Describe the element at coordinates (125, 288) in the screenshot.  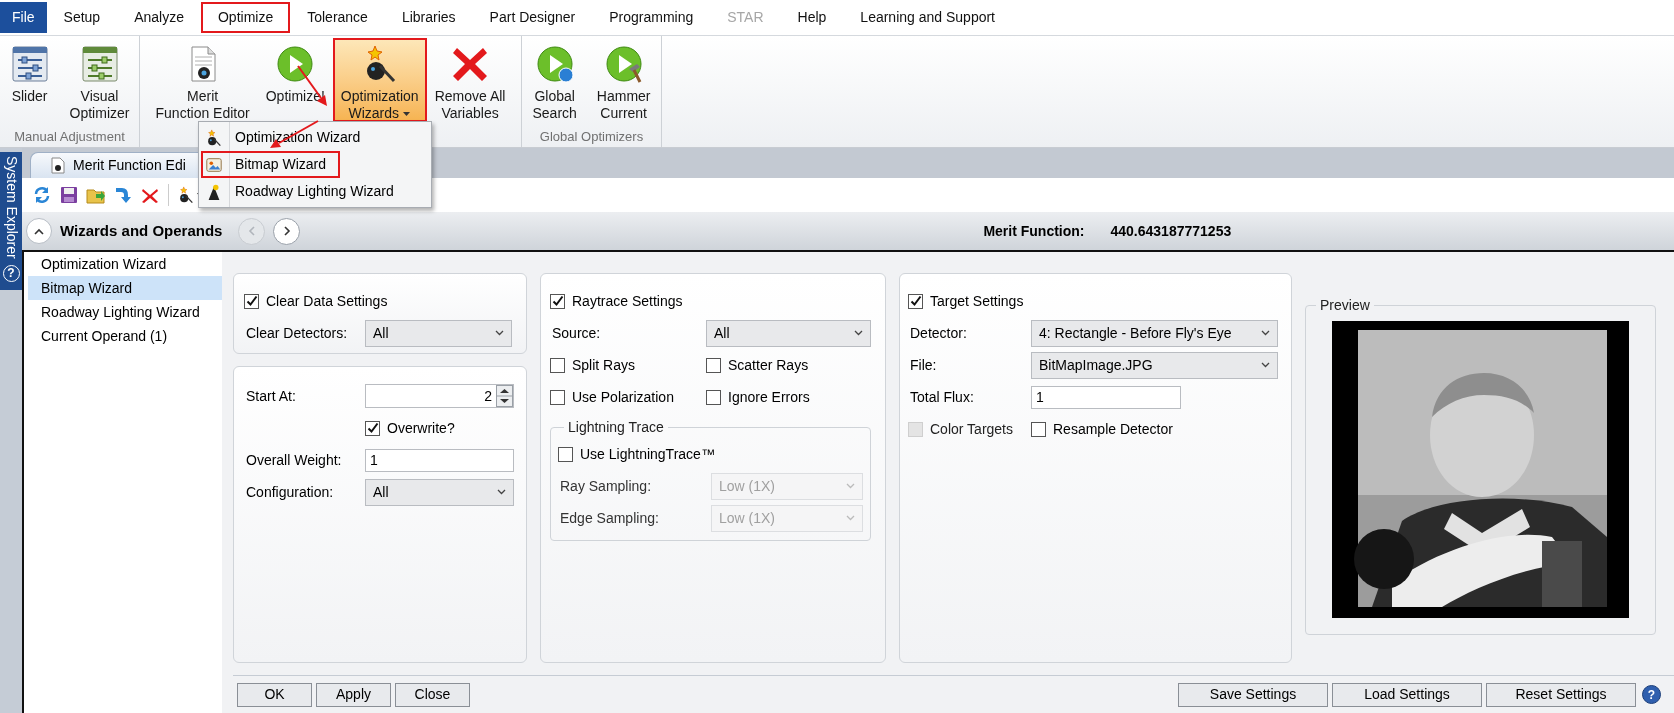
I see `list-item: Bitmap Wizard` at that location.